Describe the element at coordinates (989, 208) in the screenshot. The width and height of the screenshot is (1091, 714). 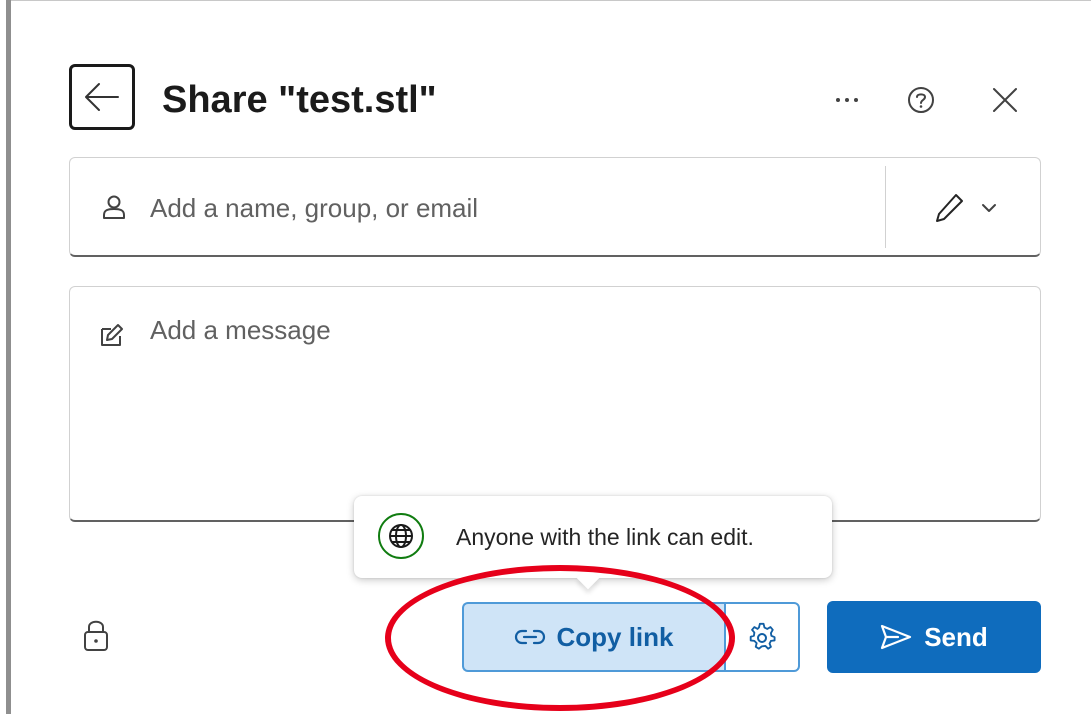
I see `chevron-down-icon` at that location.